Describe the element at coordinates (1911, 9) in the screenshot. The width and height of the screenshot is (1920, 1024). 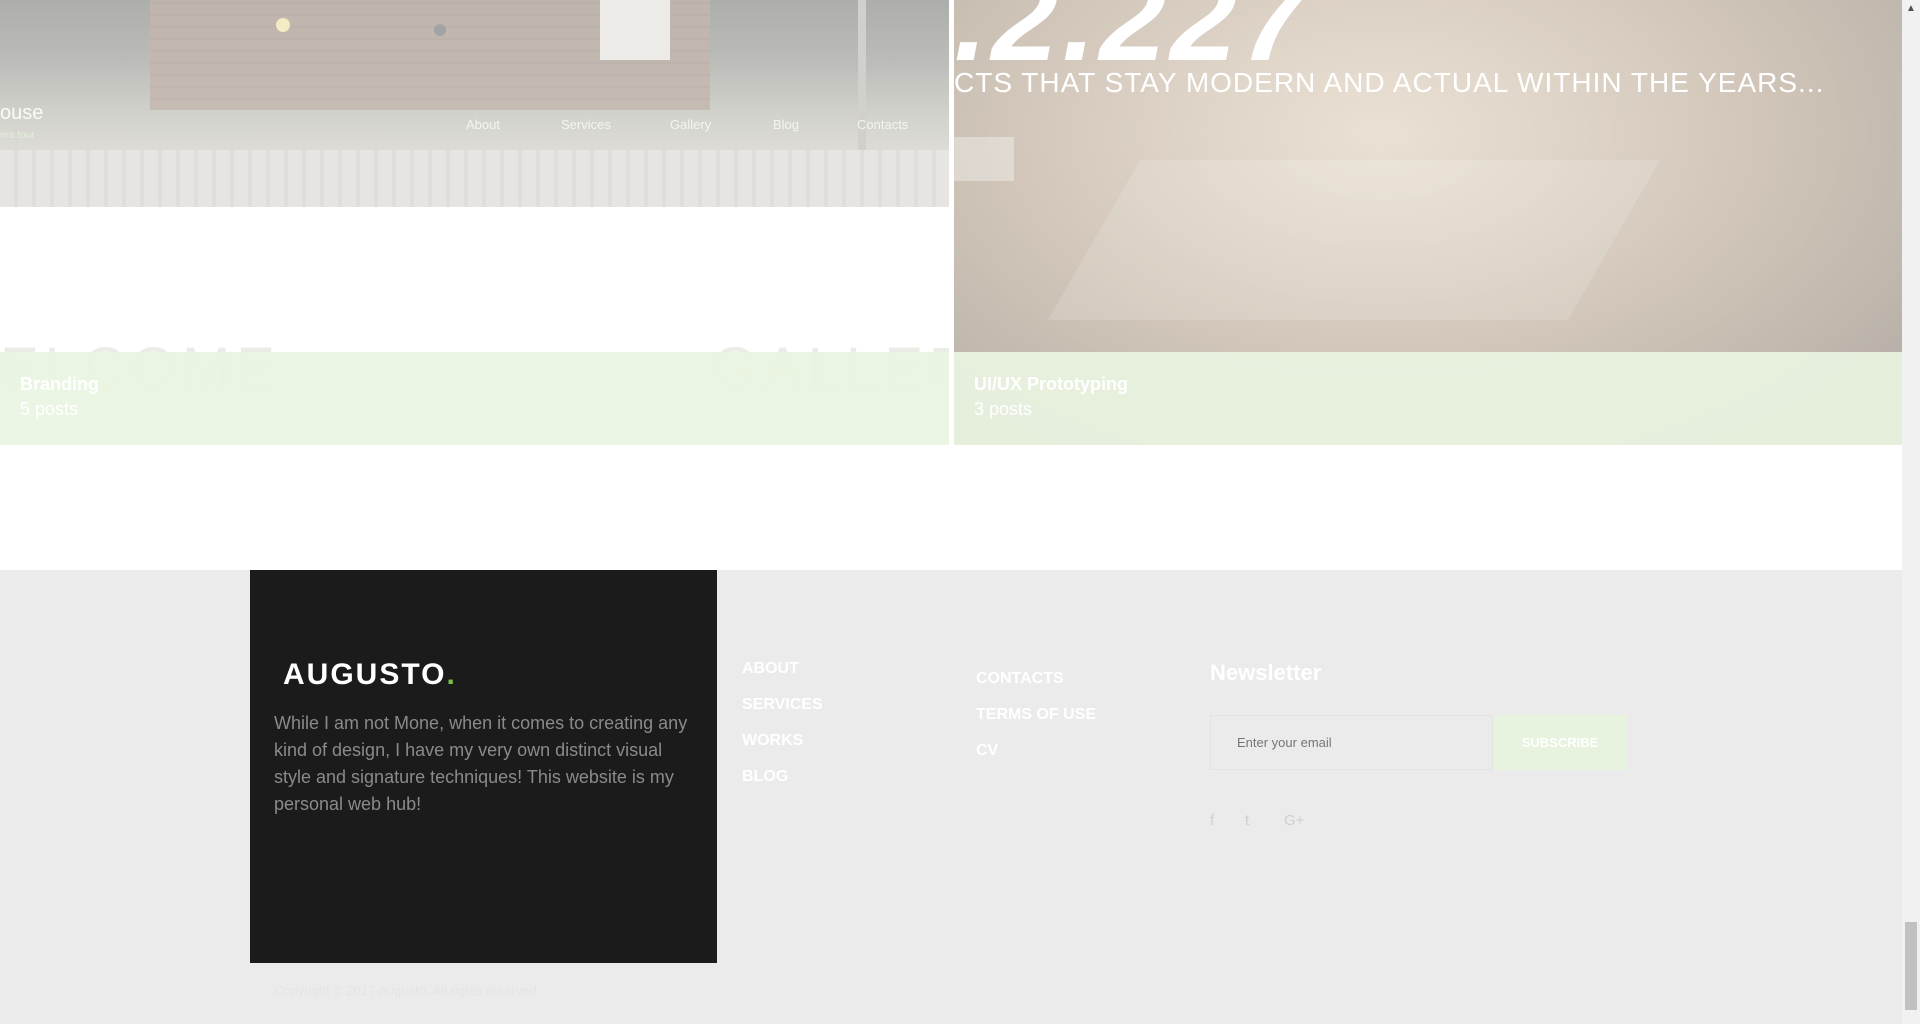
I see `scroll-up-arrow-icon: ▲` at that location.